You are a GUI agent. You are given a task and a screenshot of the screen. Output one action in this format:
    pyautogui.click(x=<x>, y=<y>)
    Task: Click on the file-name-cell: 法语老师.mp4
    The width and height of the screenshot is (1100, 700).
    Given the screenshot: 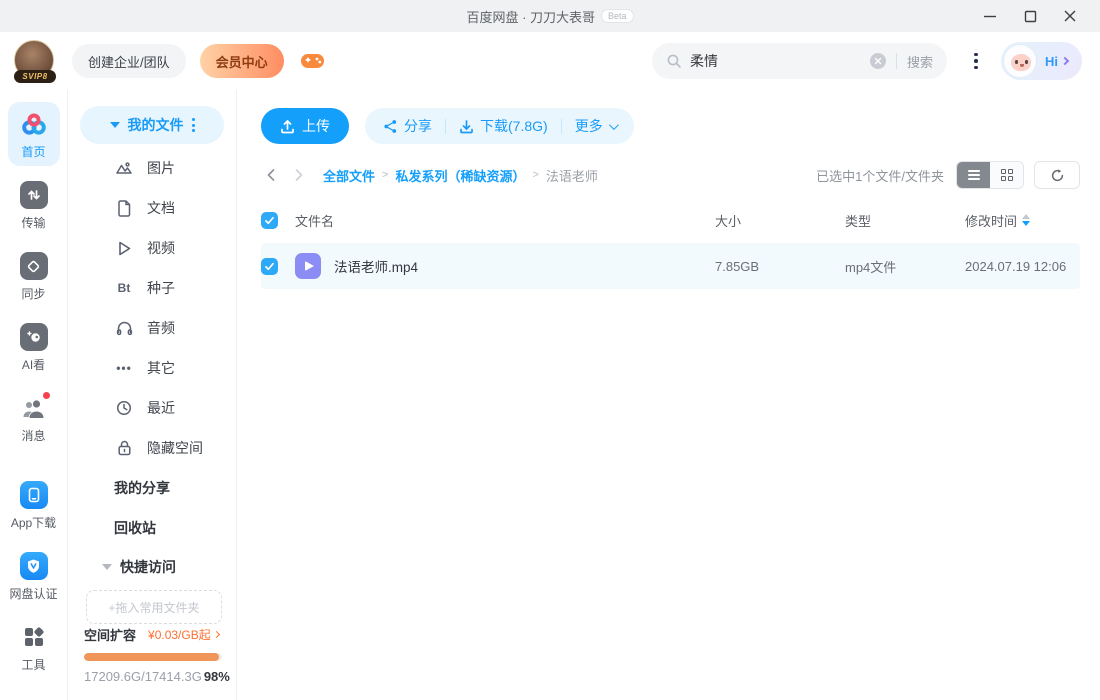 What is the action you would take?
    pyautogui.click(x=505, y=266)
    